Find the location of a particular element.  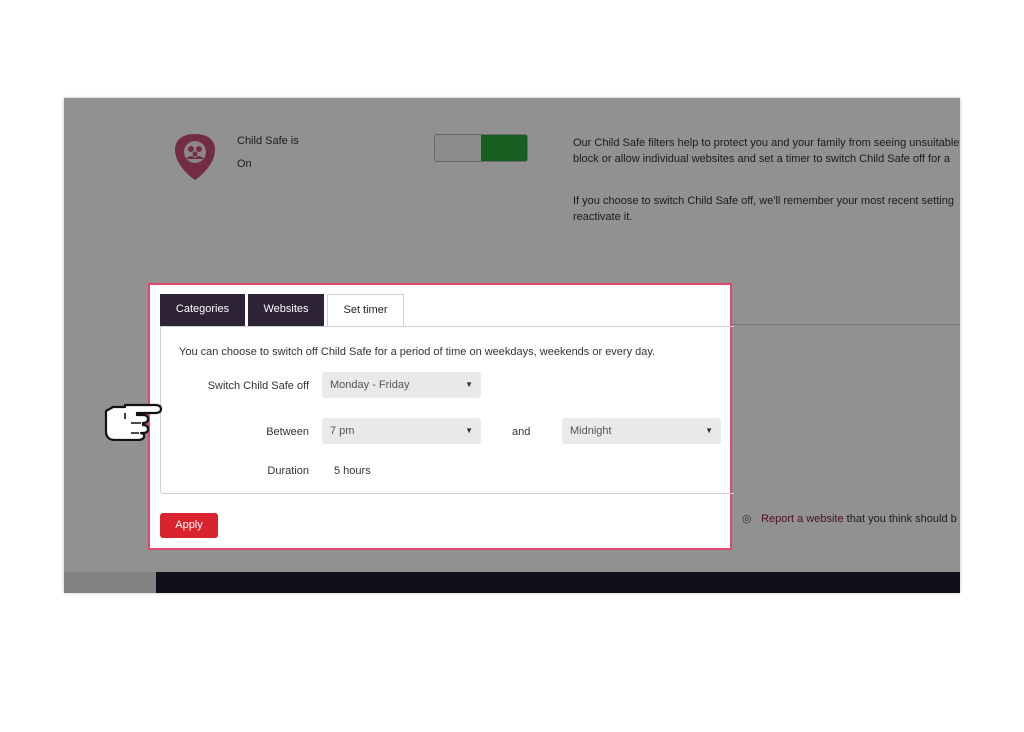

duration-value: 5 hours is located at coordinates (352, 471).